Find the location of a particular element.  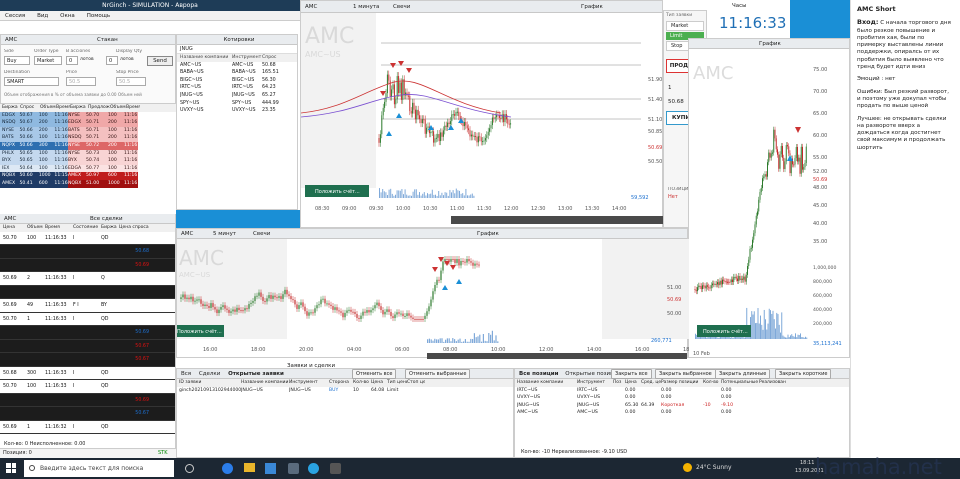

type-market: Market is located at coordinates (685, 26).